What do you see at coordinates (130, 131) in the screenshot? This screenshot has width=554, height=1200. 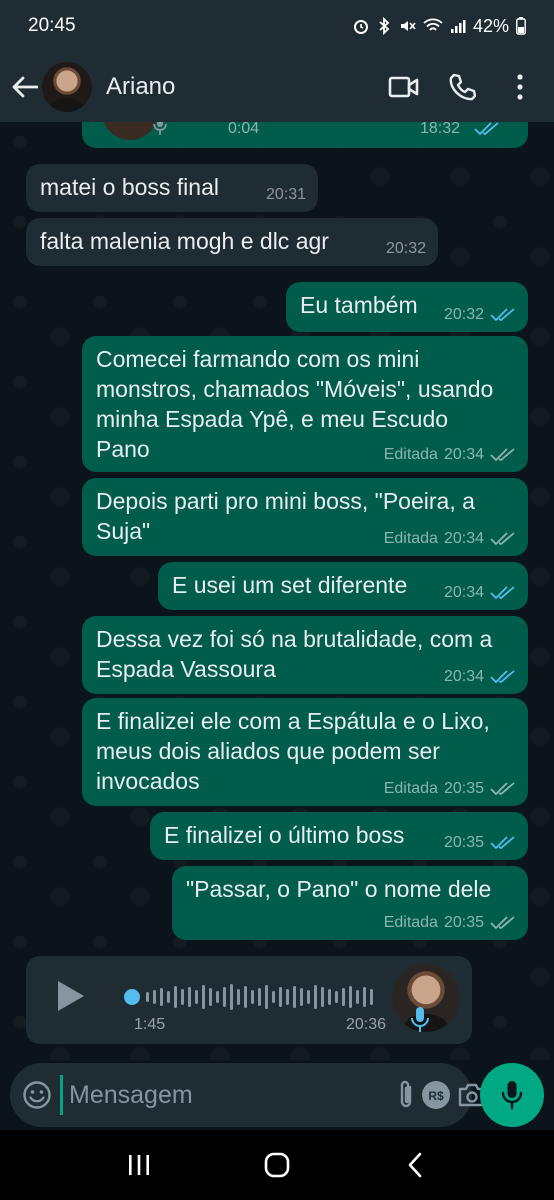 I see `voice-avatar-partial` at bounding box center [130, 131].